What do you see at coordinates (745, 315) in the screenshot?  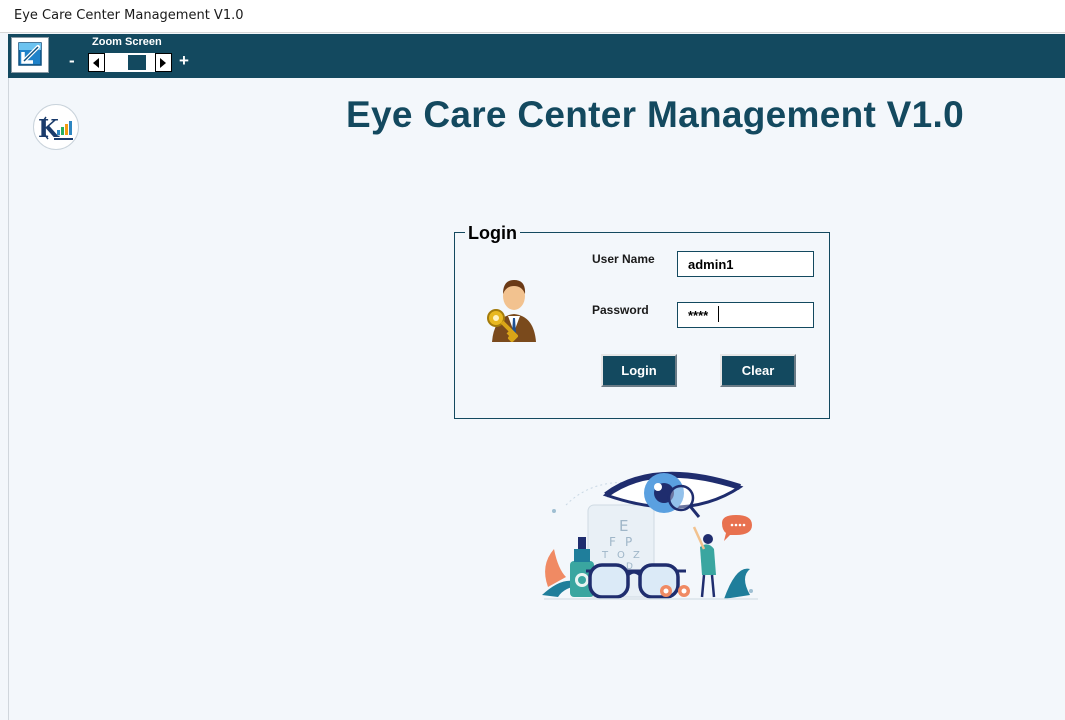 I see `password-field` at bounding box center [745, 315].